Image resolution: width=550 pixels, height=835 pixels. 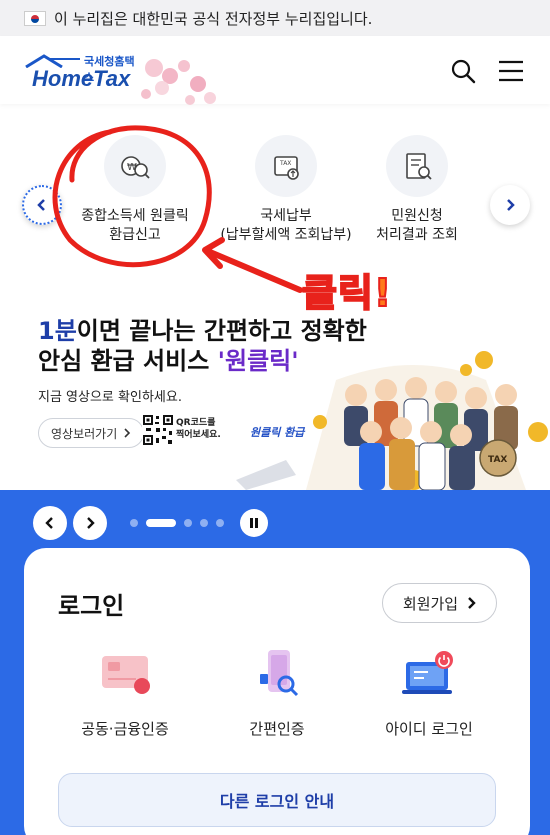 What do you see at coordinates (178, 82) in the screenshot?
I see `cherry-blossom-decoration` at bounding box center [178, 82].